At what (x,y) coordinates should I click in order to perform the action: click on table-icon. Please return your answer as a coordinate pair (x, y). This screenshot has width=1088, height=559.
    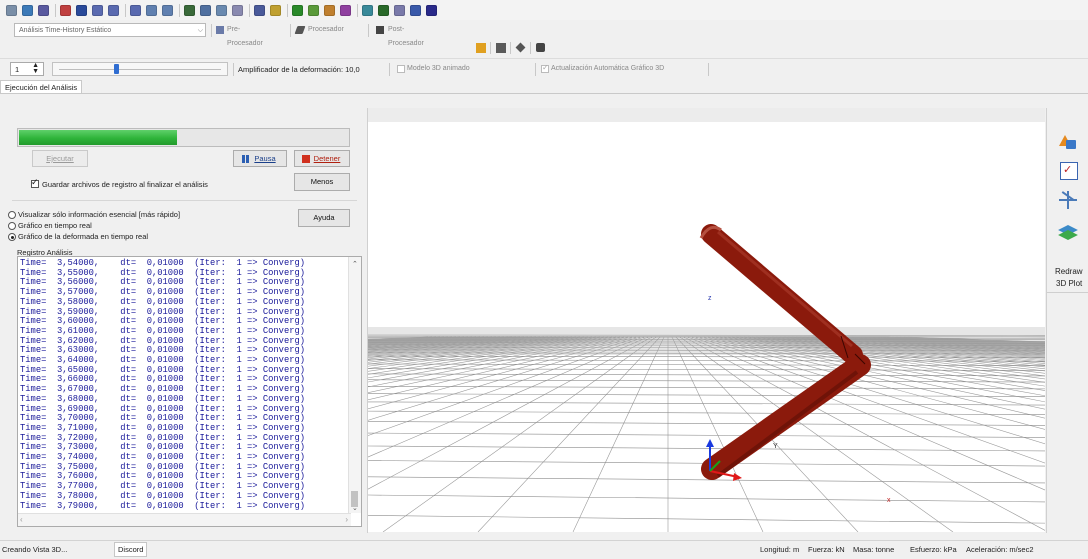
    Looking at the image, I should click on (205, 10).